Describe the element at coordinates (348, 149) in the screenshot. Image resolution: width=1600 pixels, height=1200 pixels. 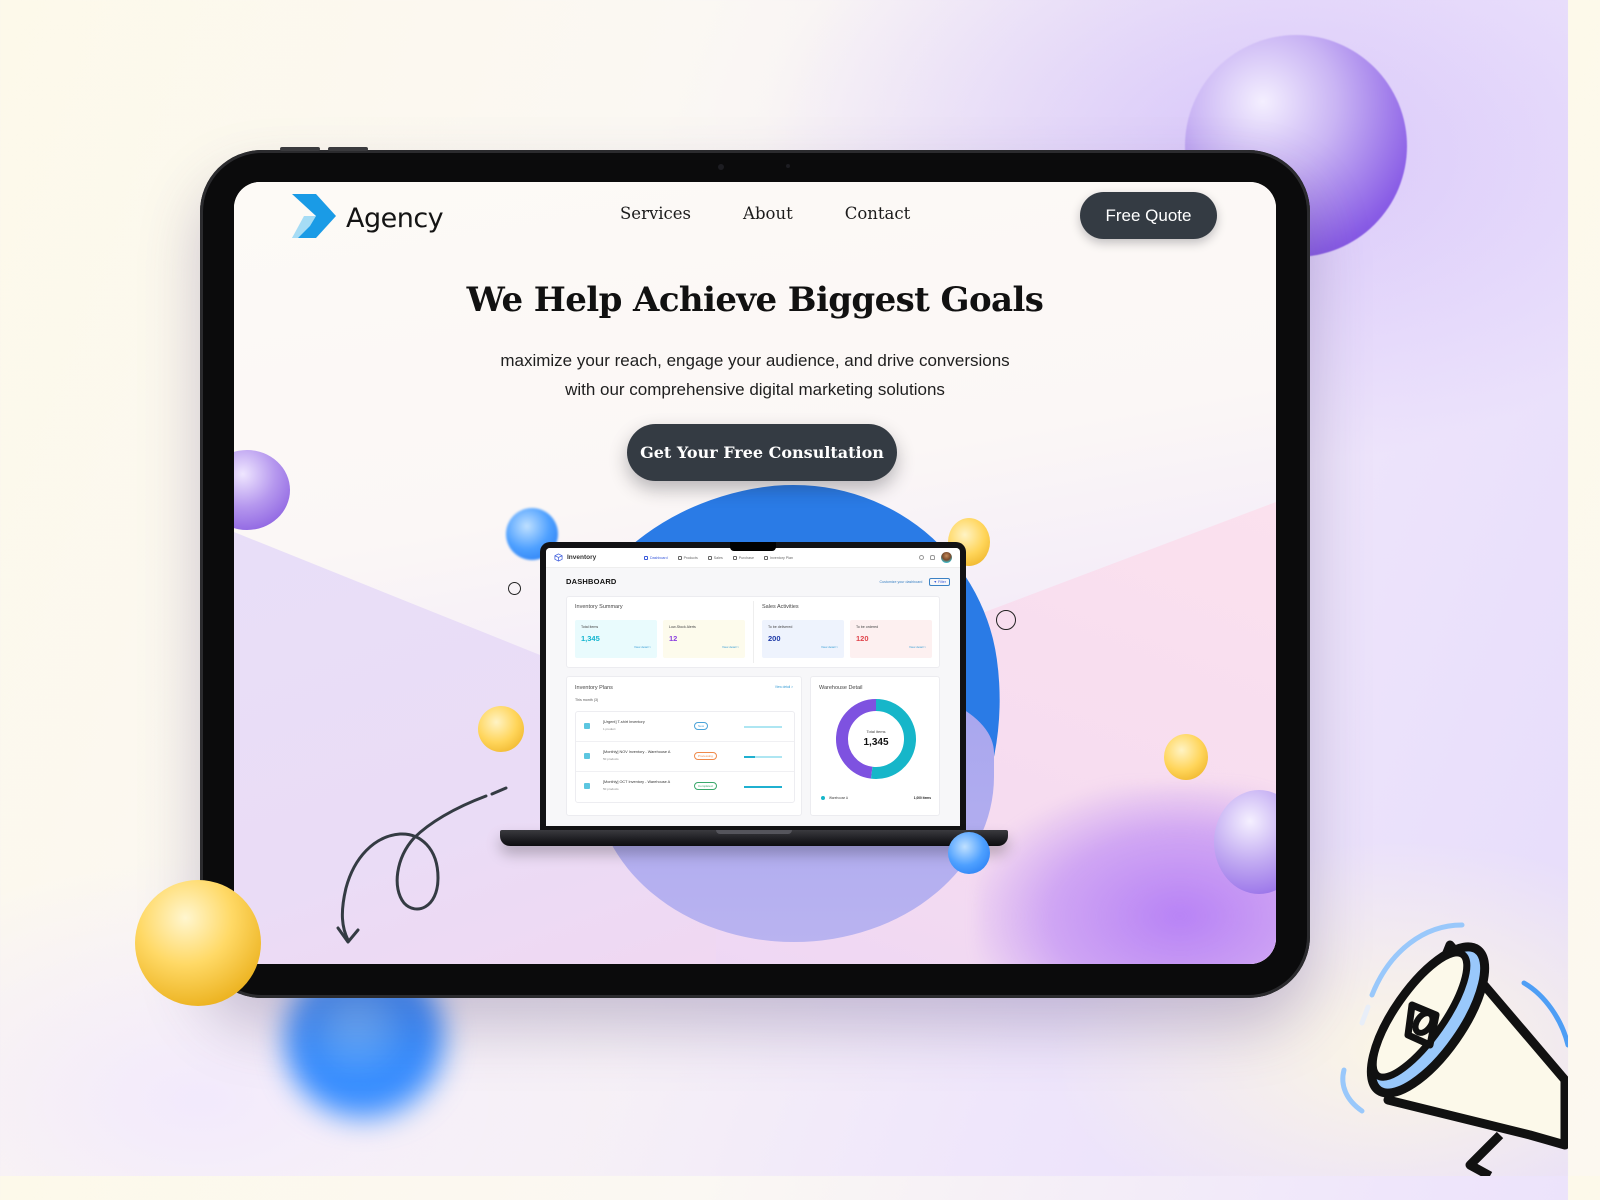
I see `tablet-button` at that location.